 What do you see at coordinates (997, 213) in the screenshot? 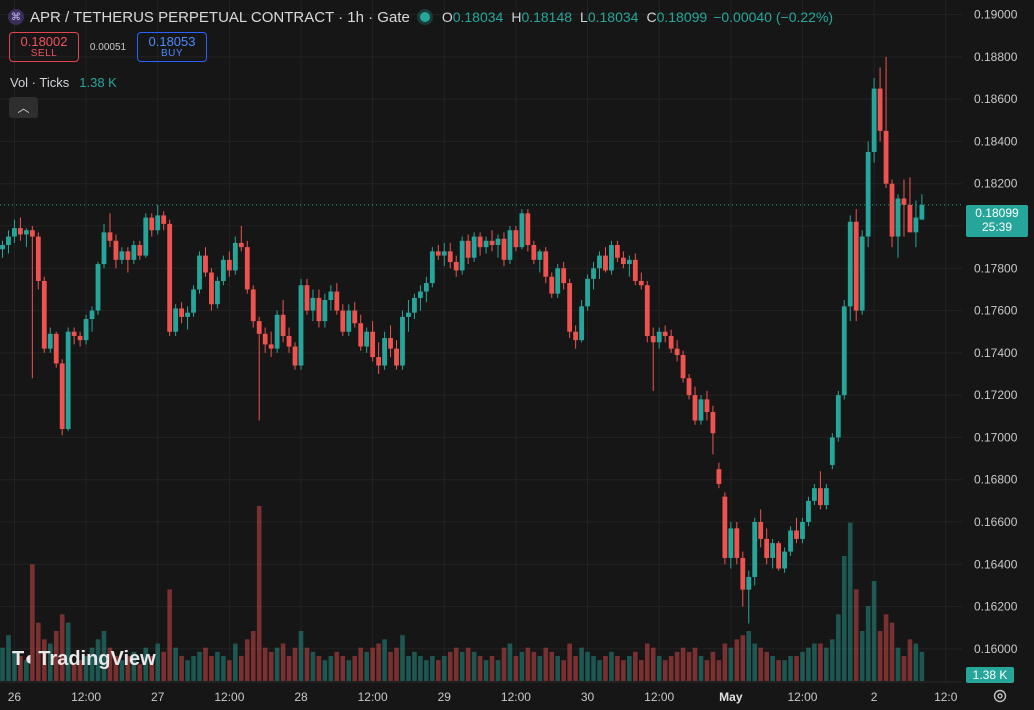
I see `last-price-value: 0.18099` at bounding box center [997, 213].